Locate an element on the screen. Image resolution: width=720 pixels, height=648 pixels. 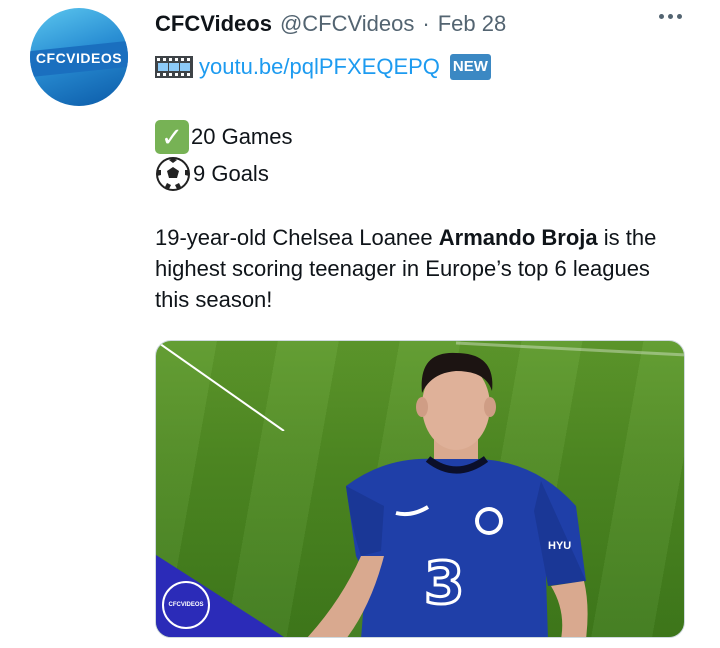
watermark-stripe is located at coordinates (220, 386).